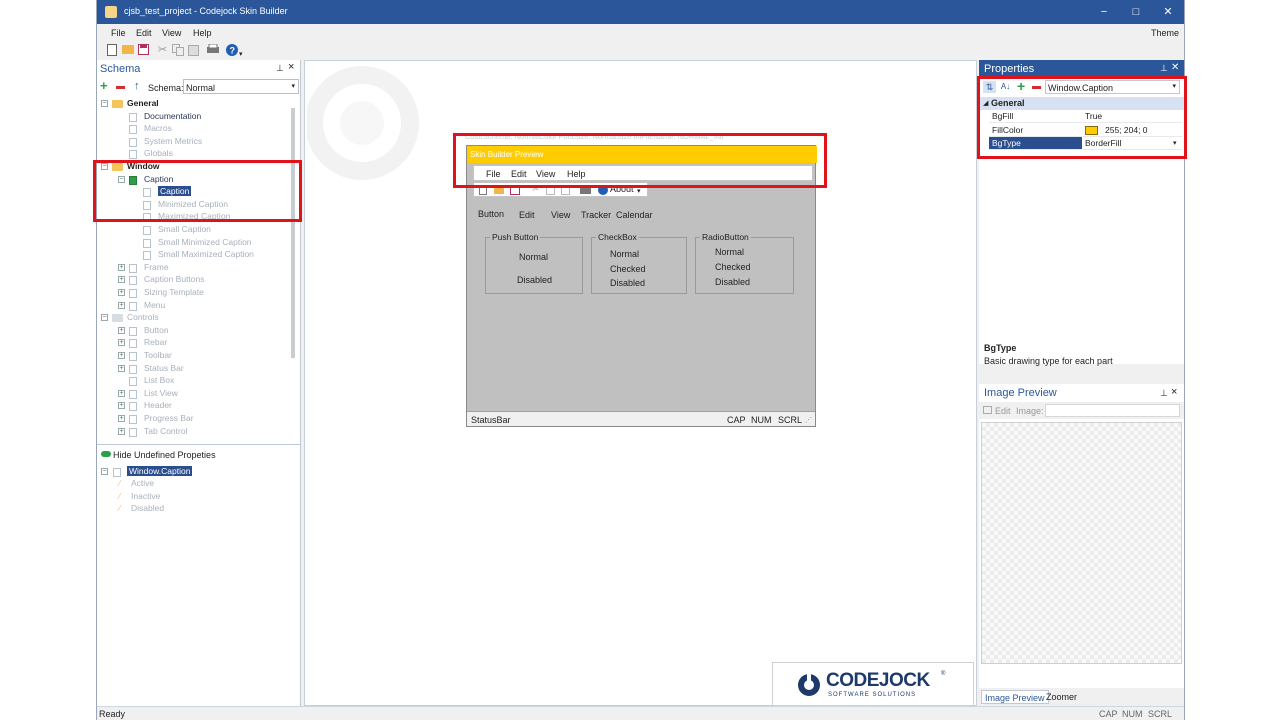 This screenshot has width=1280, height=720. I want to click on properties-close-icon: ✕, so click(1175, 67).